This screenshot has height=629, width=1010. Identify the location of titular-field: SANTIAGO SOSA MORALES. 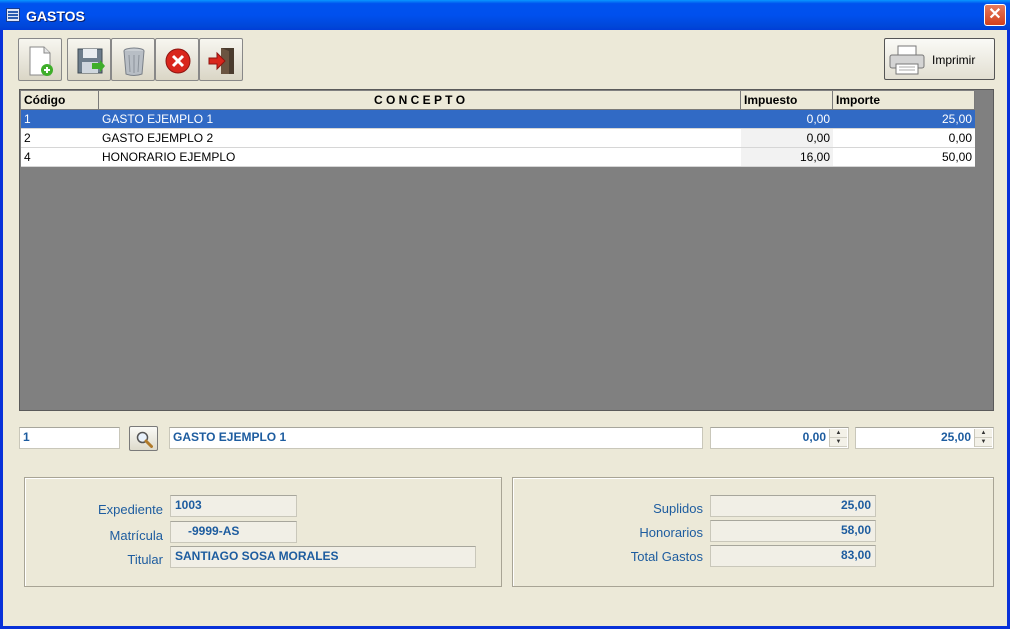
(323, 557).